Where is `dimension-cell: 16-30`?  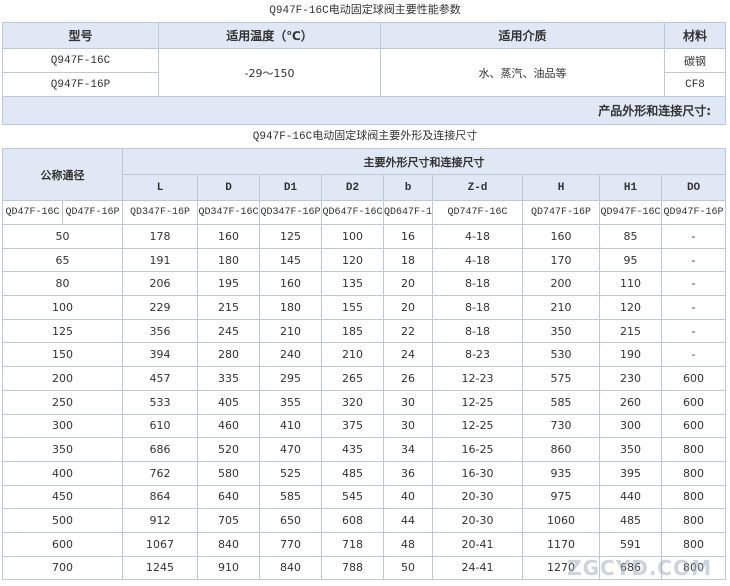 dimension-cell: 16-30 is located at coordinates (477, 473).